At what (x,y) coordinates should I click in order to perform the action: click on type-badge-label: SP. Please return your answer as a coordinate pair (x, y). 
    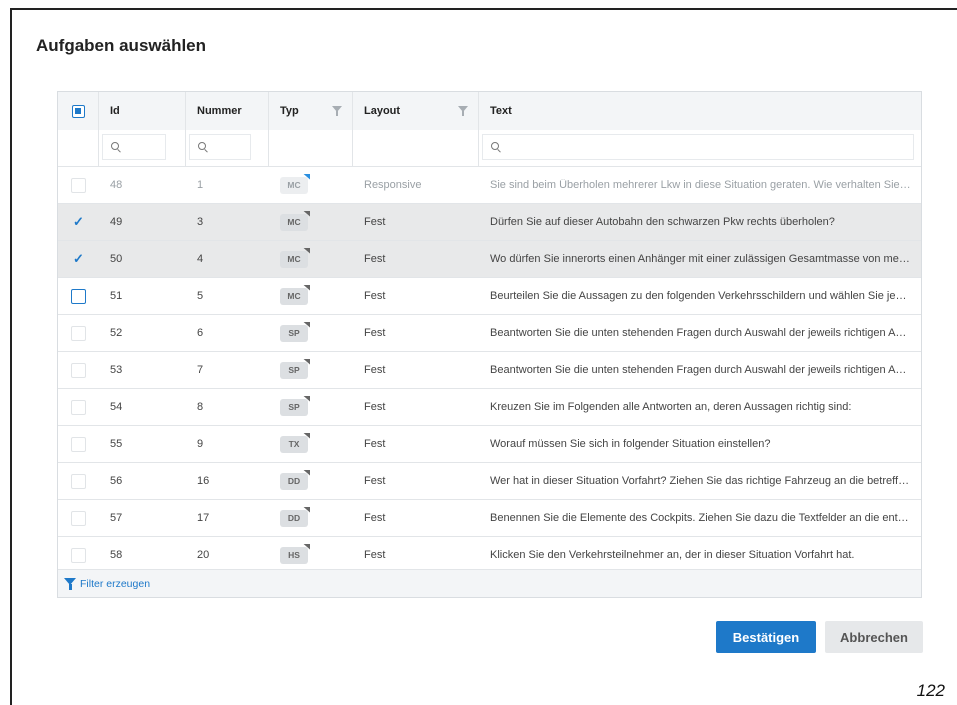
    Looking at the image, I should click on (294, 407).